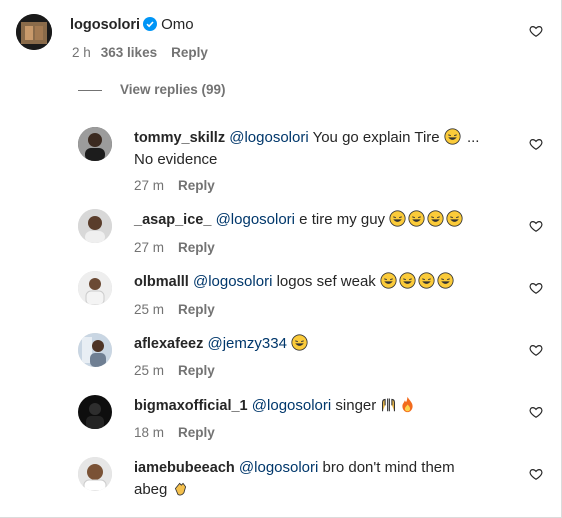  Describe the element at coordinates (161, 282) in the screenshot. I see `comment-username: olbmalll` at that location.